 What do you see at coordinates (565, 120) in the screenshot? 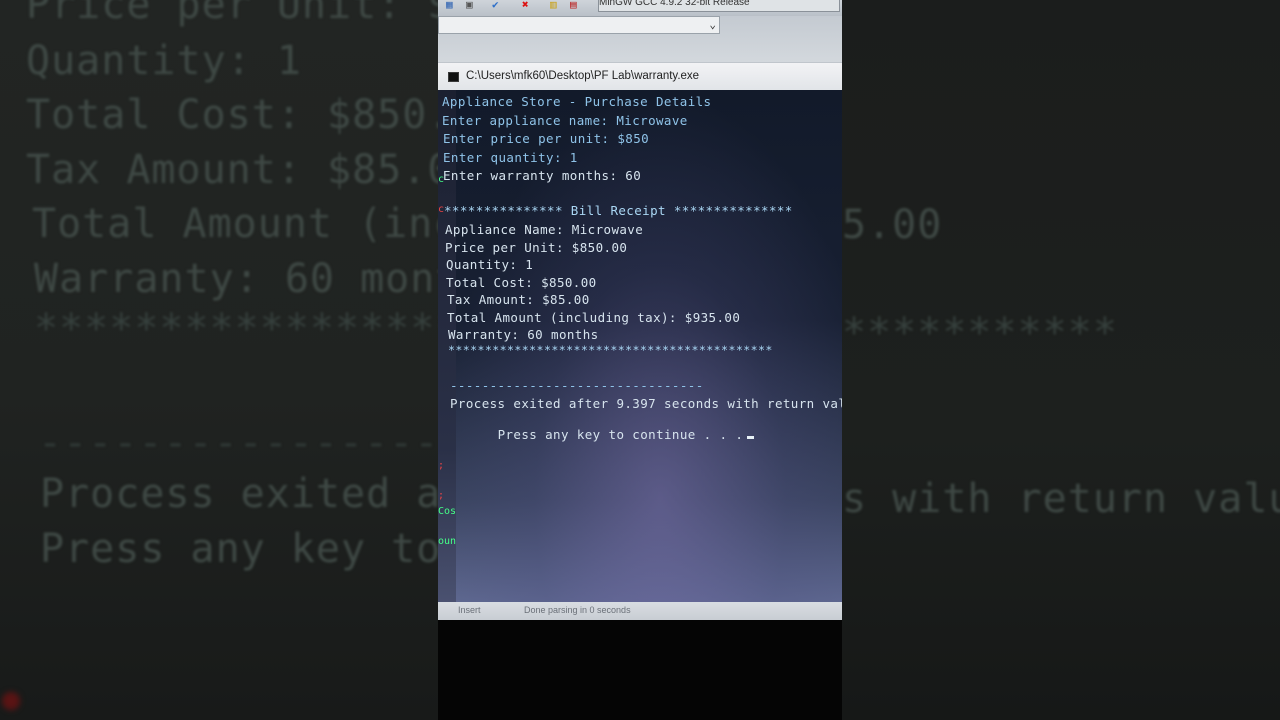
I see `console-line-name-prompt: Enter appliance name: Microwave` at bounding box center [565, 120].